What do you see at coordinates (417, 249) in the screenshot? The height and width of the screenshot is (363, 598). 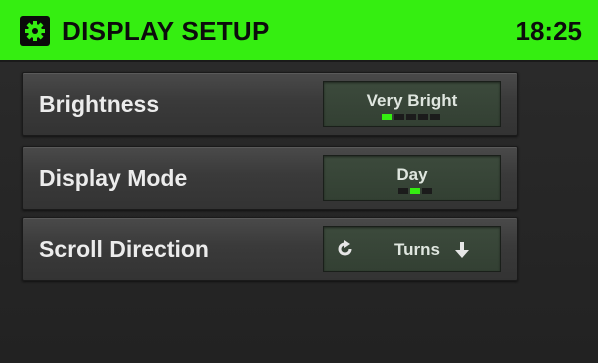 I see `setting-value: Turns` at bounding box center [417, 249].